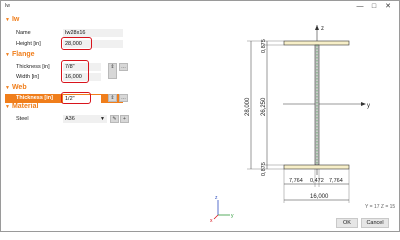 This screenshot has height=240, width=400. I want to click on z-axis-arrow, so click(317, 27).